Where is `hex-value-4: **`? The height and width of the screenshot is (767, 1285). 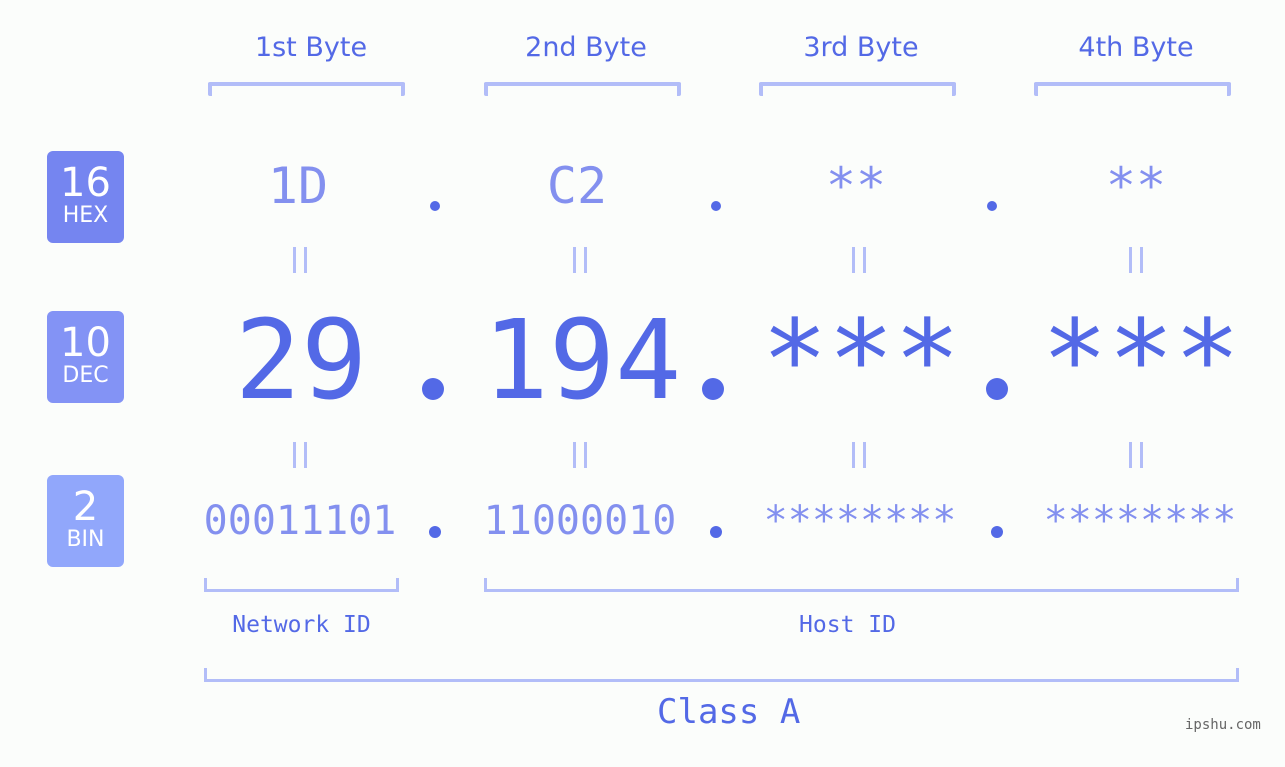 hex-value-4: ** is located at coordinates (1136, 186).